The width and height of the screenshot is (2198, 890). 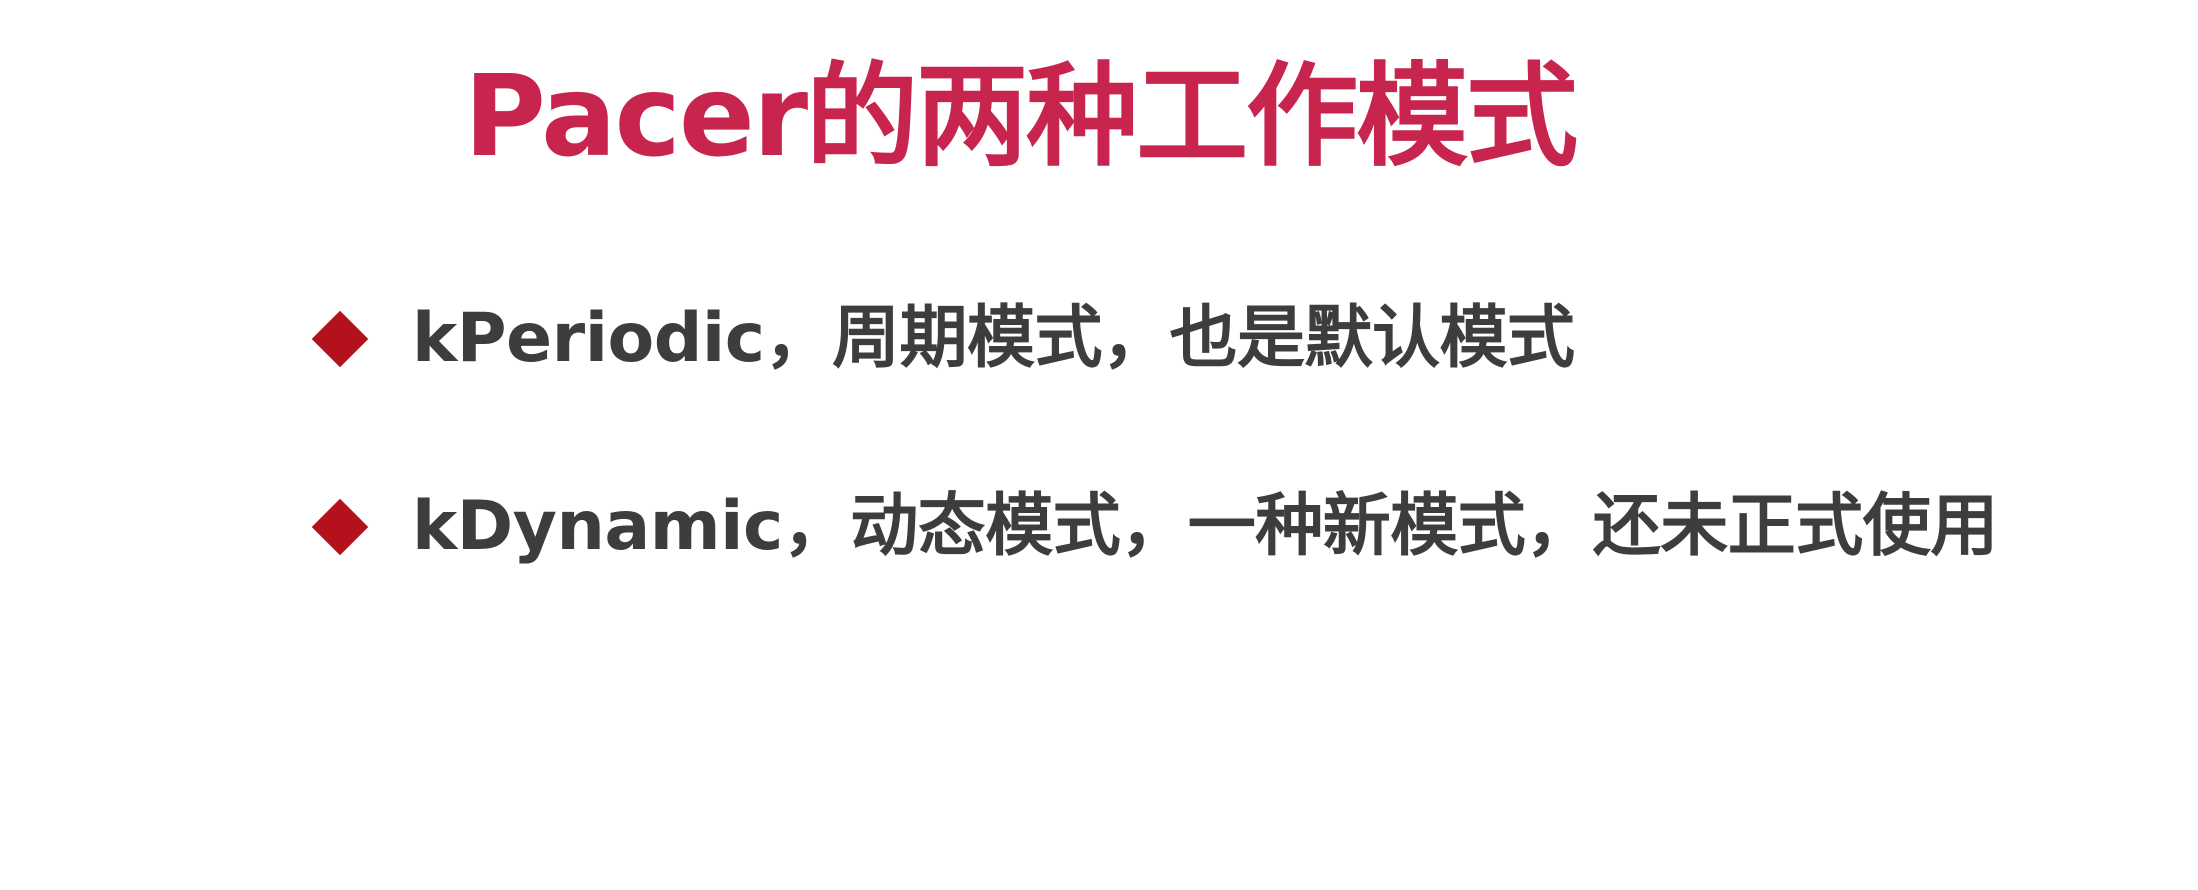 What do you see at coordinates (1205, 526) in the screenshot?
I see `bullet-text: kDynamic，动态模式，一种新模式，还未正式使用` at bounding box center [1205, 526].